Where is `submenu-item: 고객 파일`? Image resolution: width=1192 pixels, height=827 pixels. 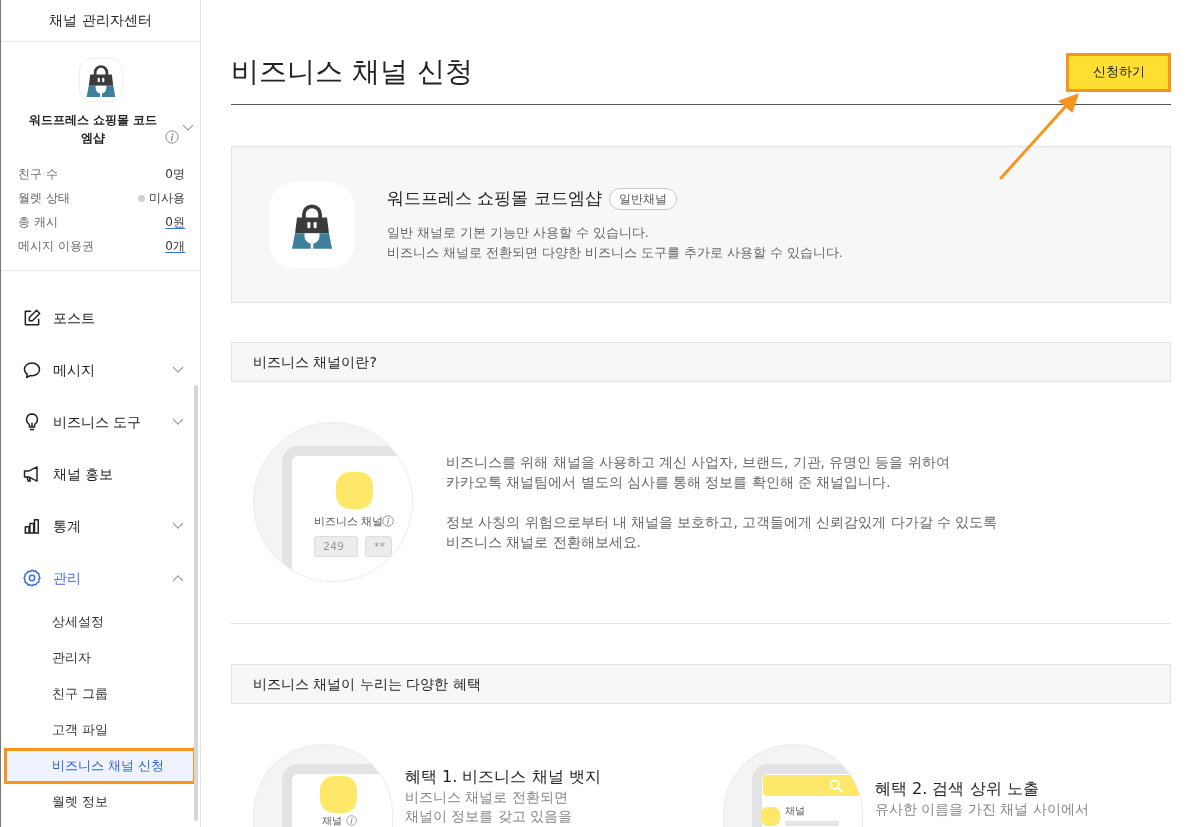 submenu-item: 고객 파일 is located at coordinates (100, 730).